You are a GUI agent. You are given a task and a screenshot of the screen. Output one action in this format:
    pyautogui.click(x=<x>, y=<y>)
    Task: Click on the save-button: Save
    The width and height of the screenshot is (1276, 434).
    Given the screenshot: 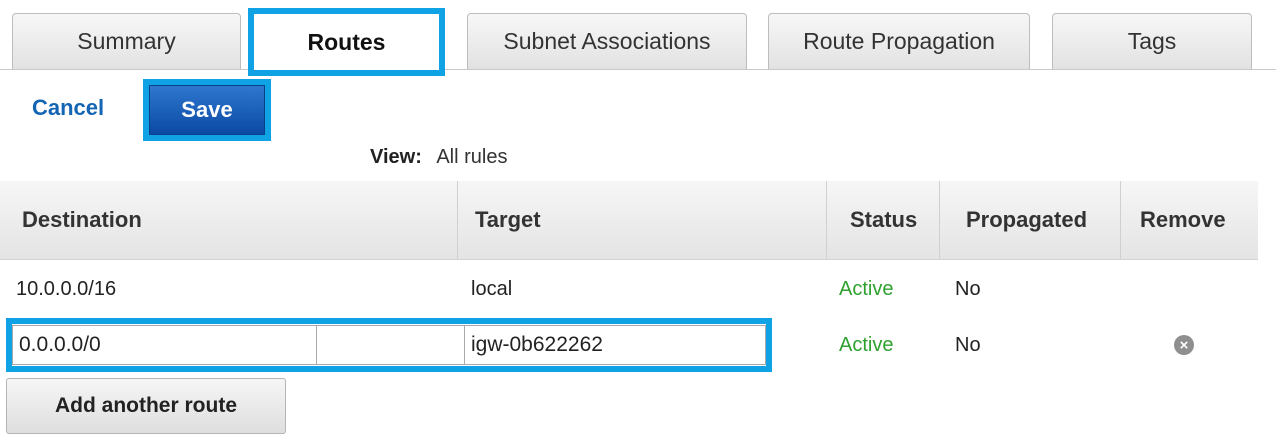 What is the action you would take?
    pyautogui.click(x=207, y=110)
    